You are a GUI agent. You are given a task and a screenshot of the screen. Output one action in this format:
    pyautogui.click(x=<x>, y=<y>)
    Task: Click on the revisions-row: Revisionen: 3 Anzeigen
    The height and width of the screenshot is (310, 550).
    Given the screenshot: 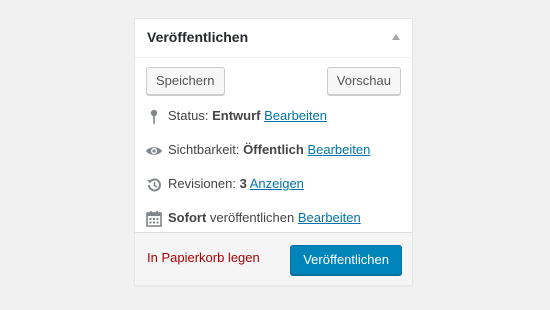 What is the action you would take?
    pyautogui.click(x=224, y=184)
    